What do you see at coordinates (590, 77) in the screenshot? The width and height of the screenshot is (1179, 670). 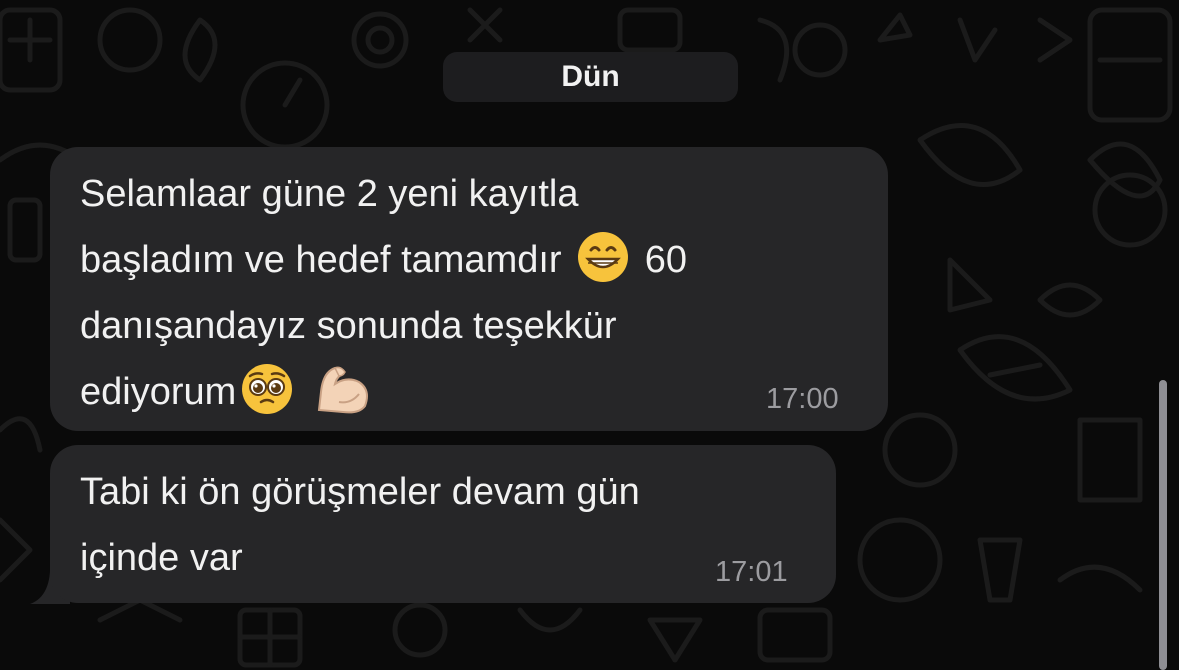 I see `date-separator: Dün` at bounding box center [590, 77].